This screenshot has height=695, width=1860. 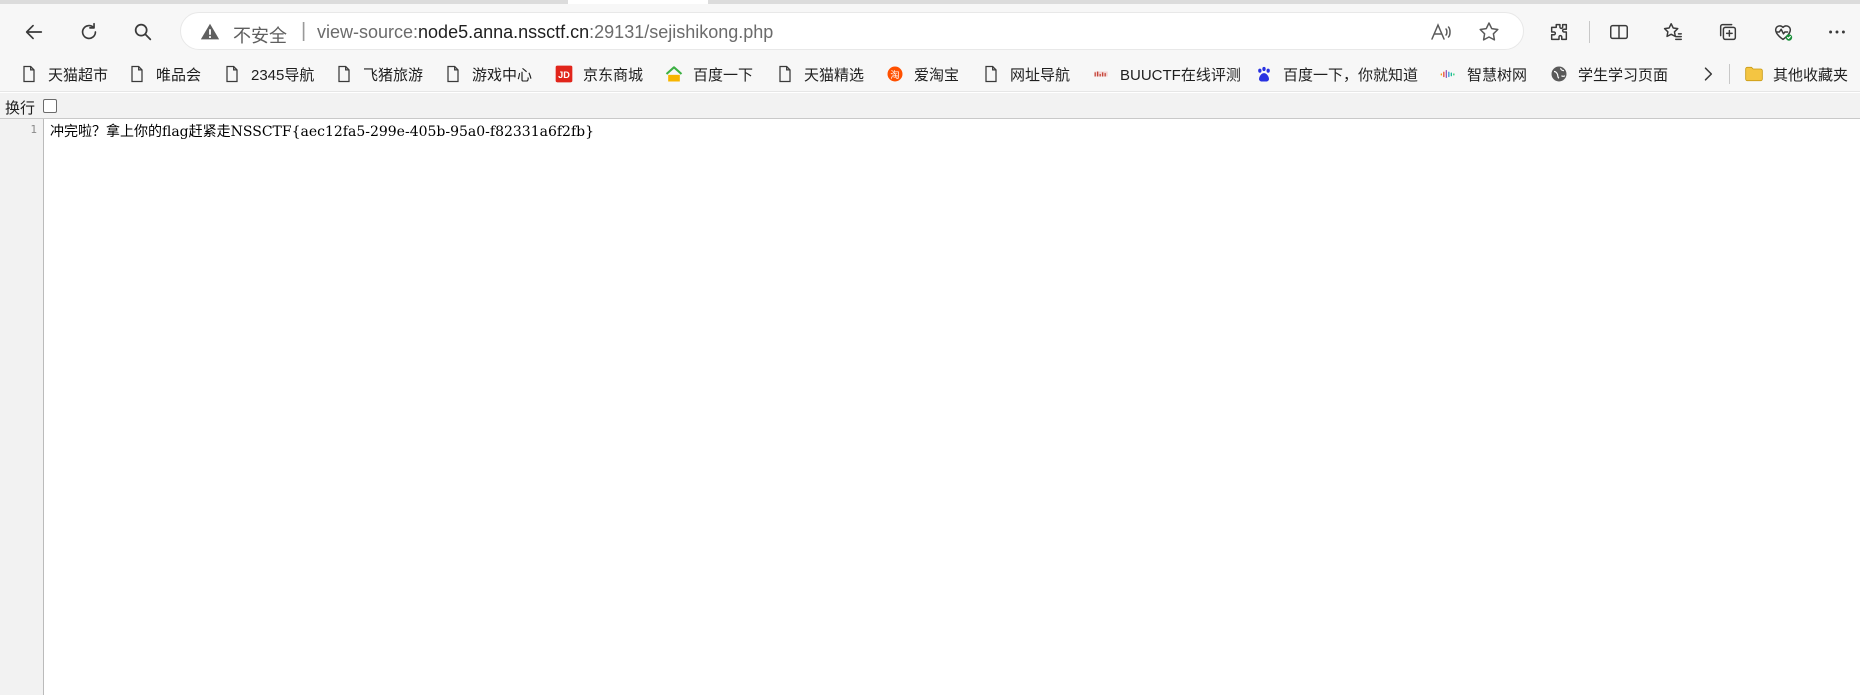 What do you see at coordinates (33, 129) in the screenshot?
I see `line-number: 1` at bounding box center [33, 129].